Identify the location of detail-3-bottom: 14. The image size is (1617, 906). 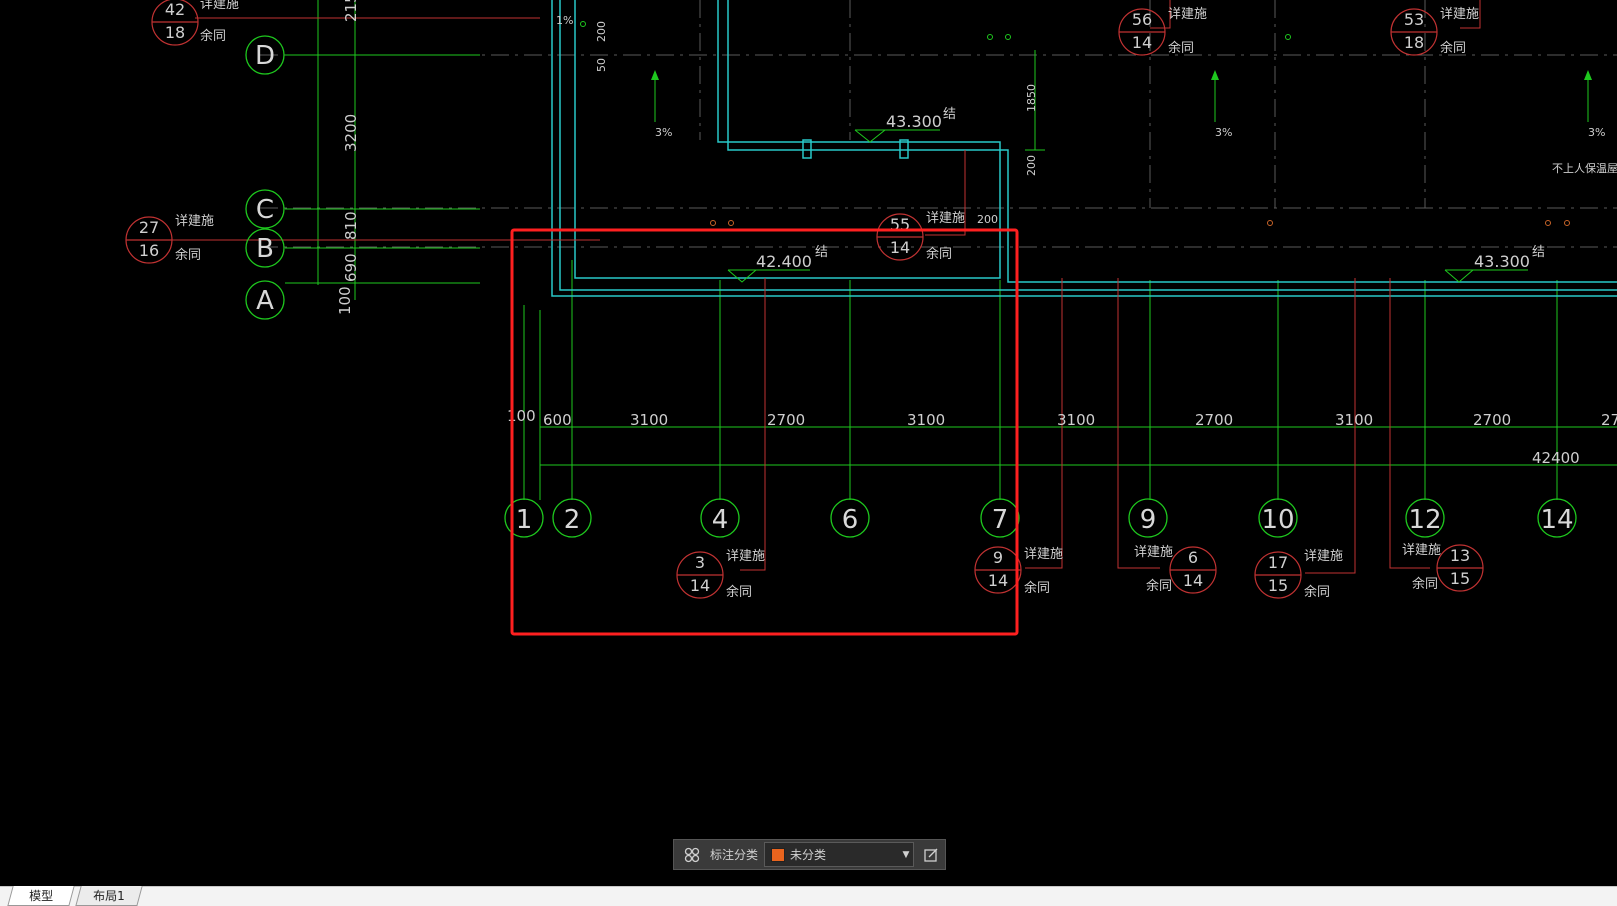
(900, 247).